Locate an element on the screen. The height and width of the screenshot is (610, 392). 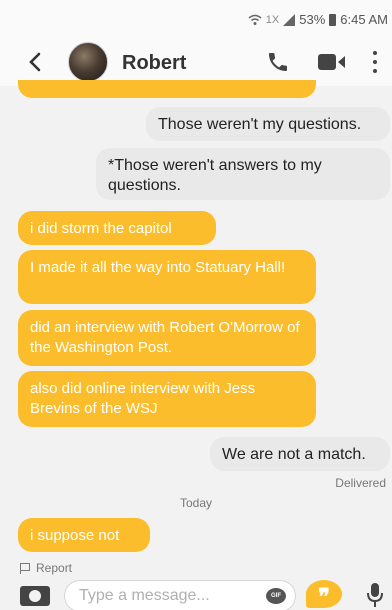
flag-icon is located at coordinates (25, 568).